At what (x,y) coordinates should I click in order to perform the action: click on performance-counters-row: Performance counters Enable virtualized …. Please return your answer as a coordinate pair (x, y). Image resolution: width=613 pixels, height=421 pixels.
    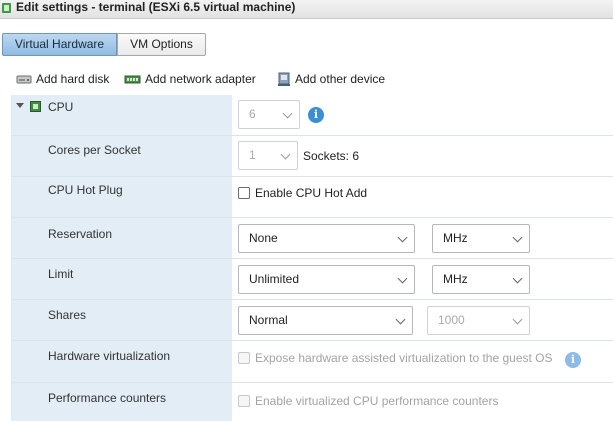
    Looking at the image, I should click on (312, 402).